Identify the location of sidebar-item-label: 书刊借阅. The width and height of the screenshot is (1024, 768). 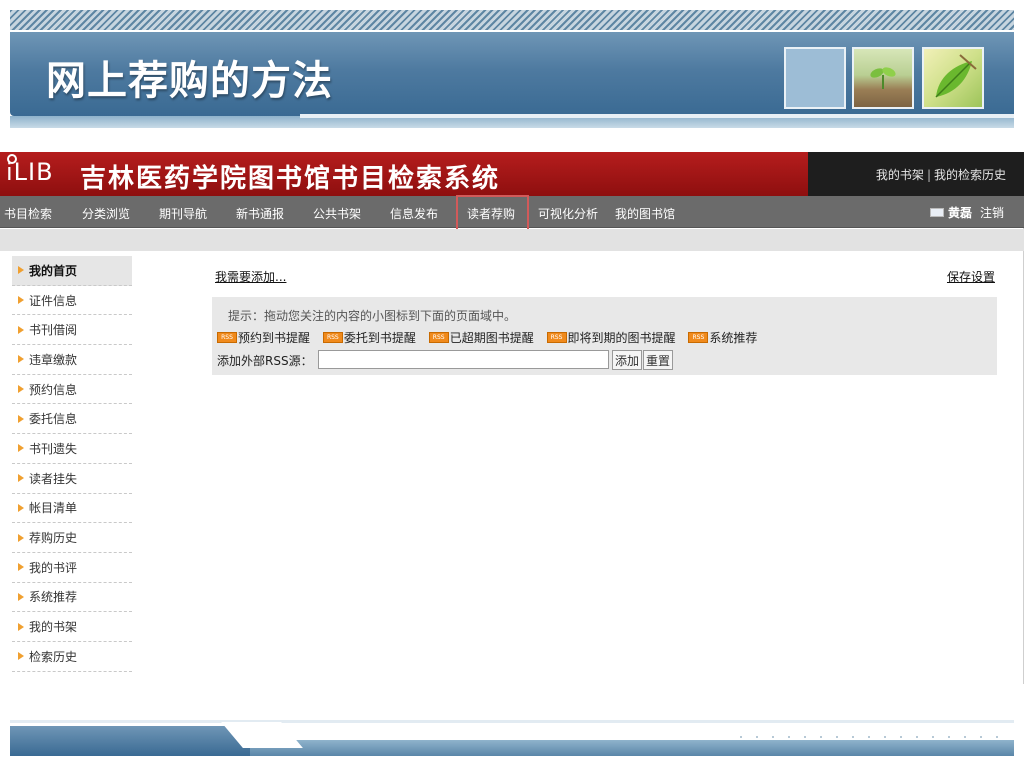
(53, 330).